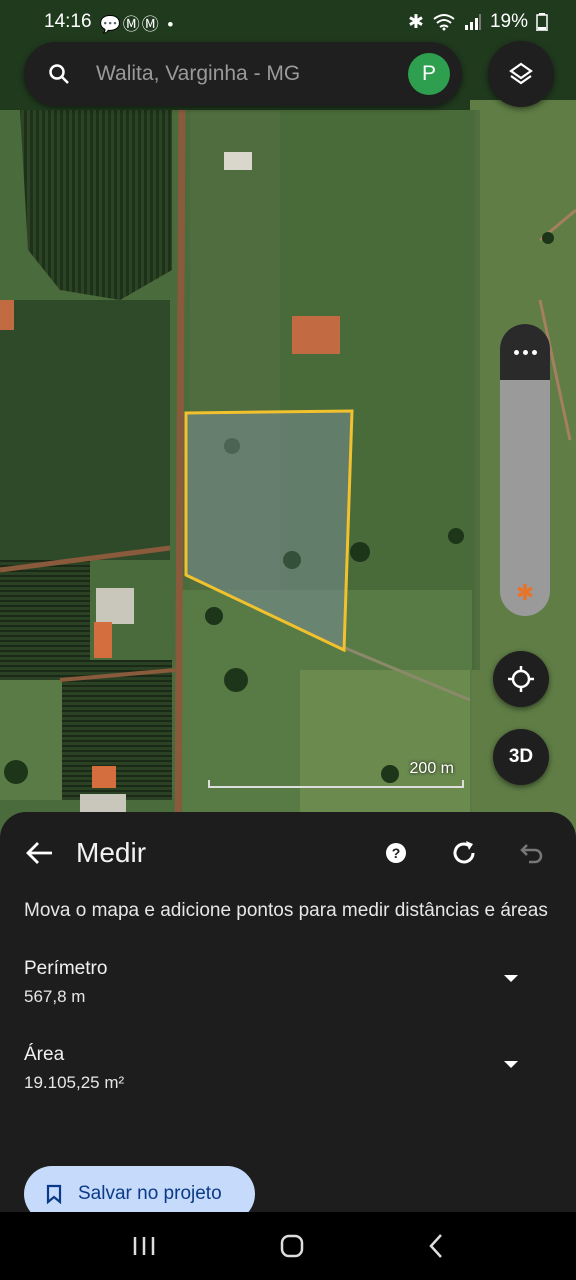  I want to click on status-time: 14:16, so click(68, 21).